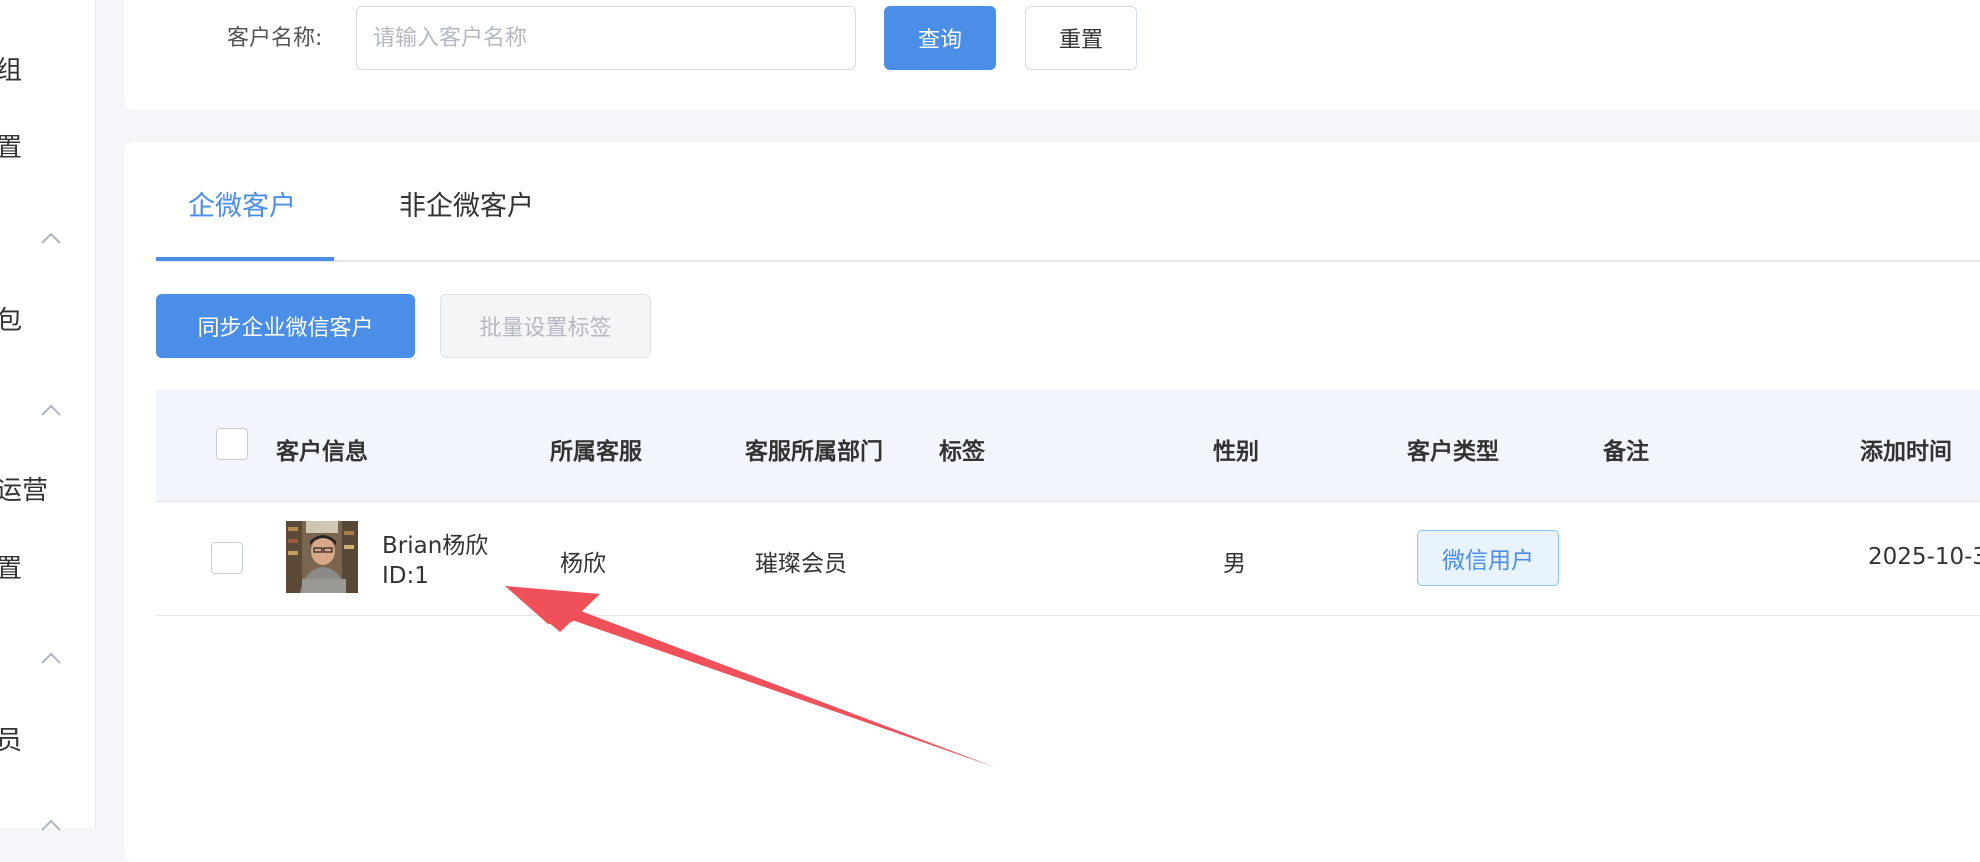 Image resolution: width=1980 pixels, height=862 pixels. What do you see at coordinates (11, 318) in the screenshot?
I see `sidebar-item-label: 包` at bounding box center [11, 318].